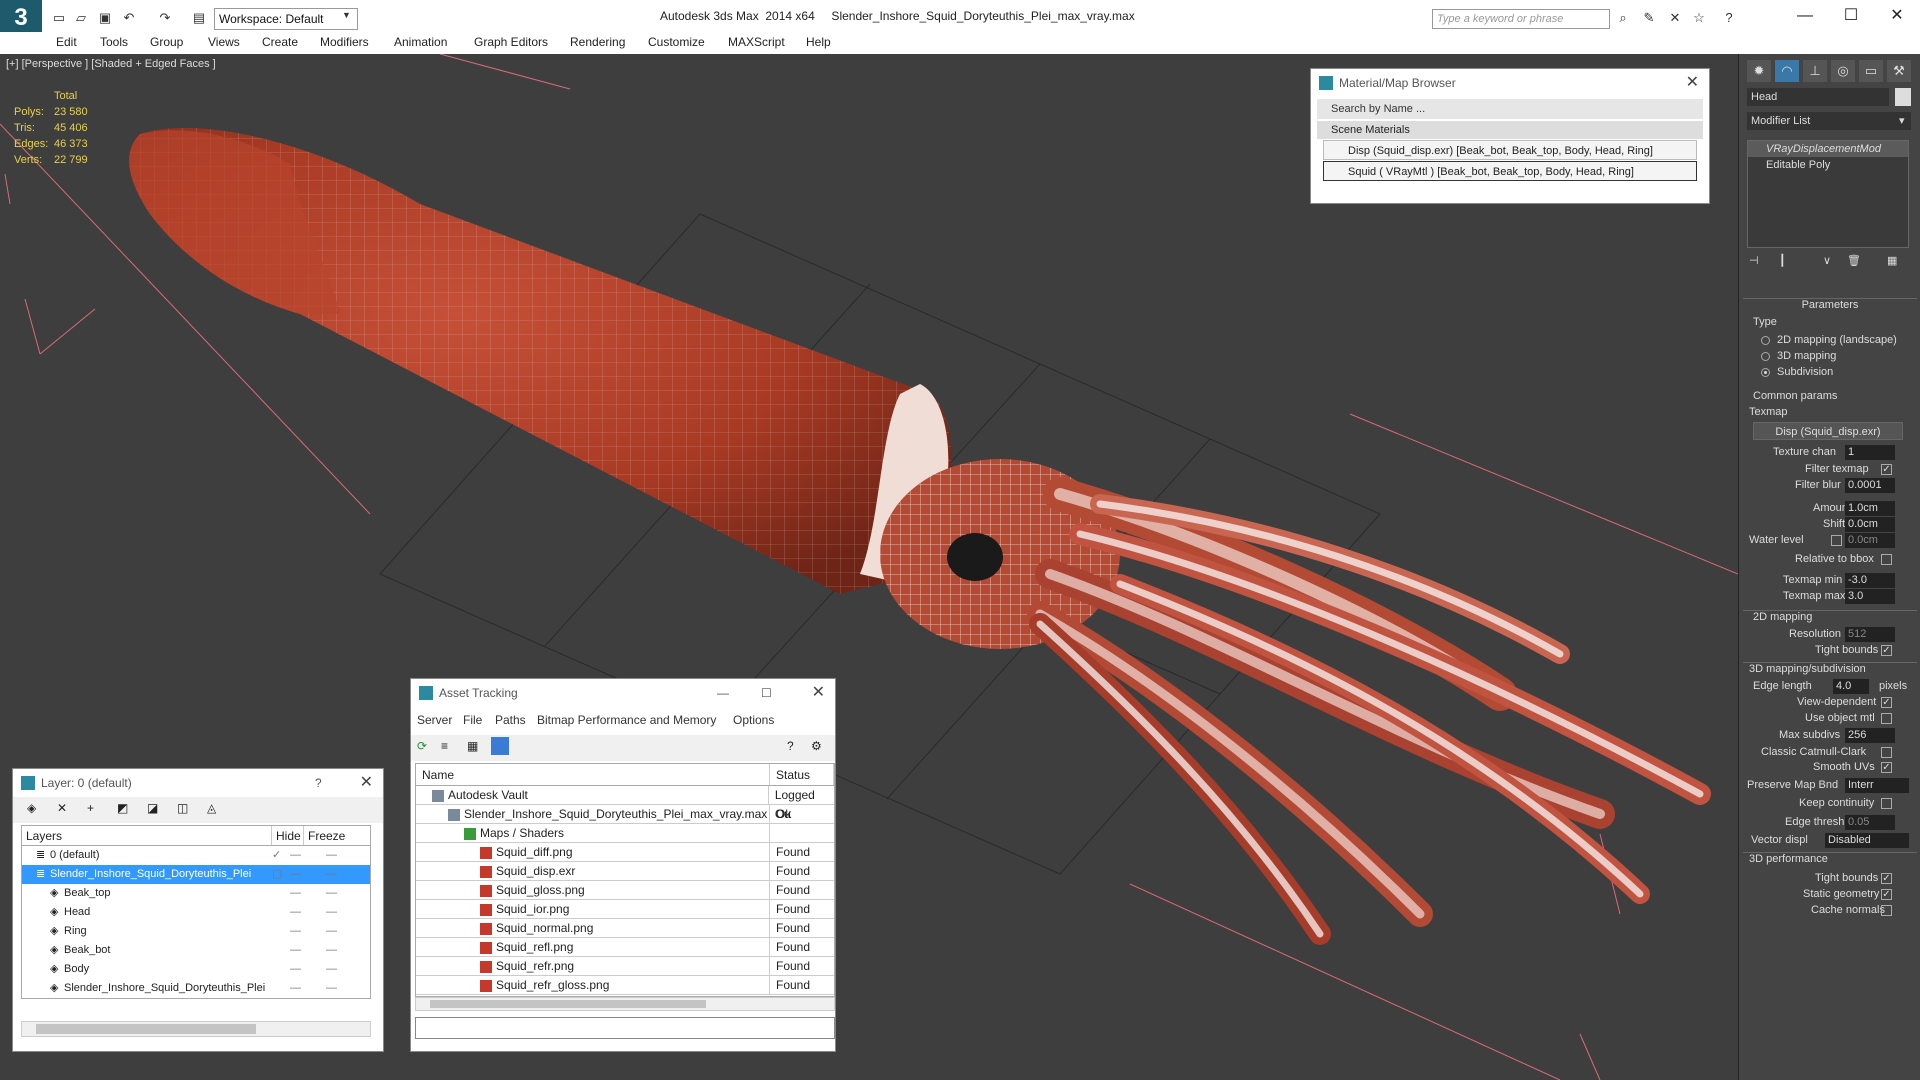  Describe the element at coordinates (31, 808) in the screenshot. I see `create-layer-icon: ◈` at that location.